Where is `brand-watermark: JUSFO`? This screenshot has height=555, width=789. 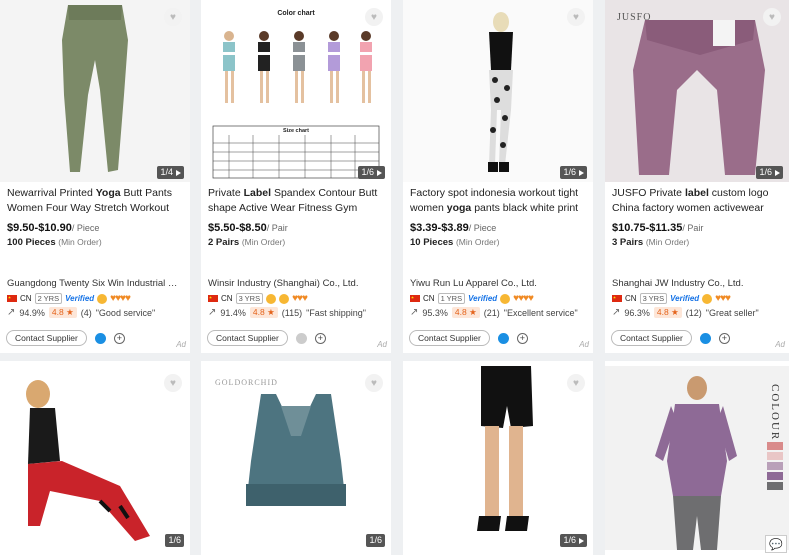
brand-watermark: JUSFO is located at coordinates (634, 17).